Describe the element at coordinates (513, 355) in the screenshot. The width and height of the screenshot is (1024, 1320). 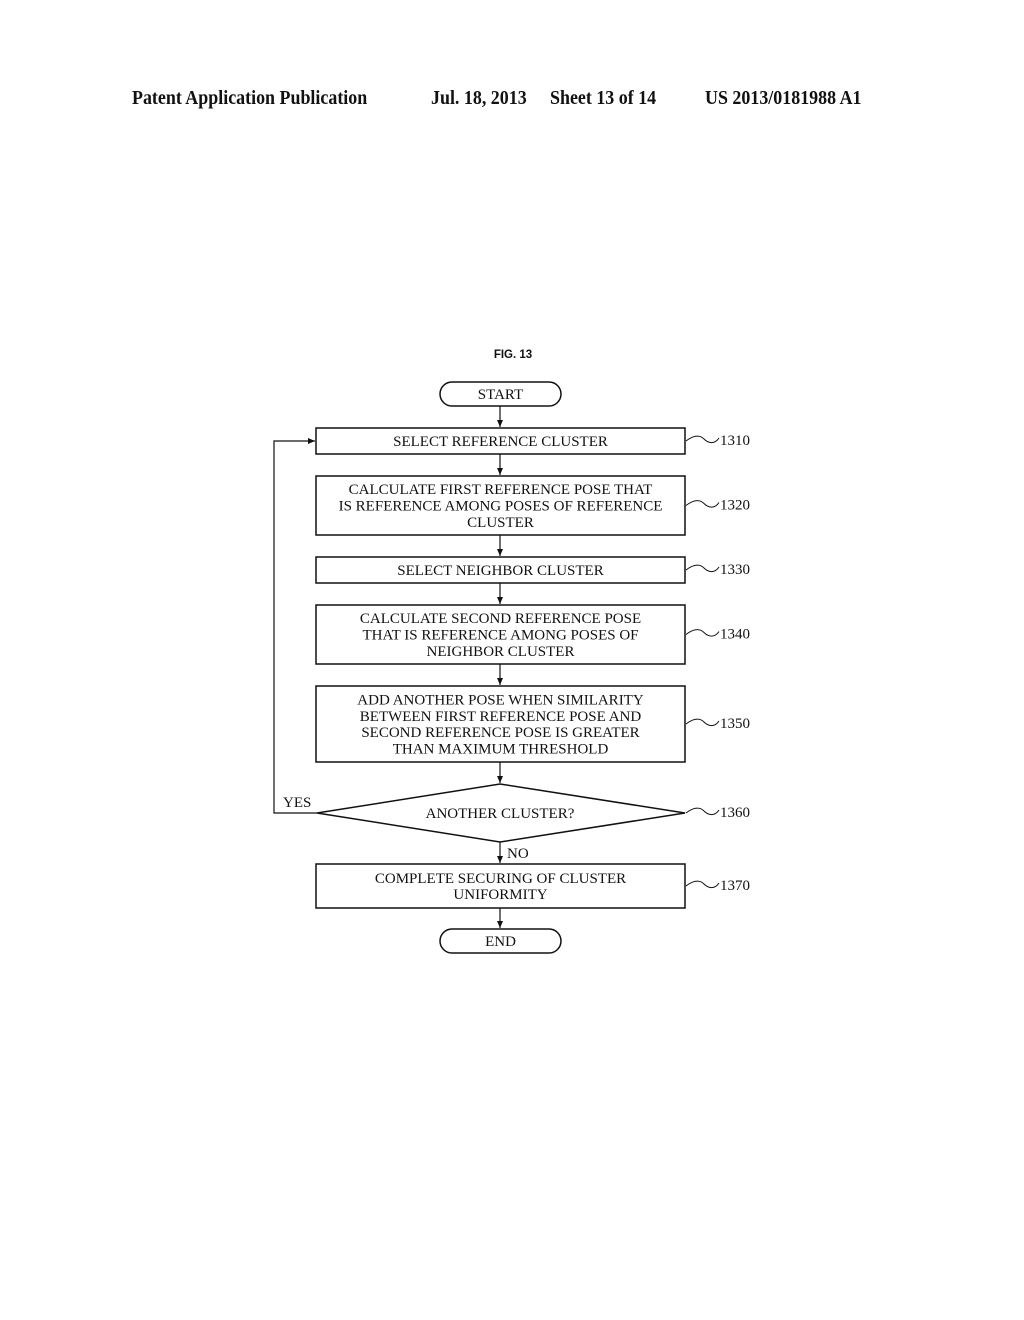
I see `figure-title: FIG. 13` at that location.